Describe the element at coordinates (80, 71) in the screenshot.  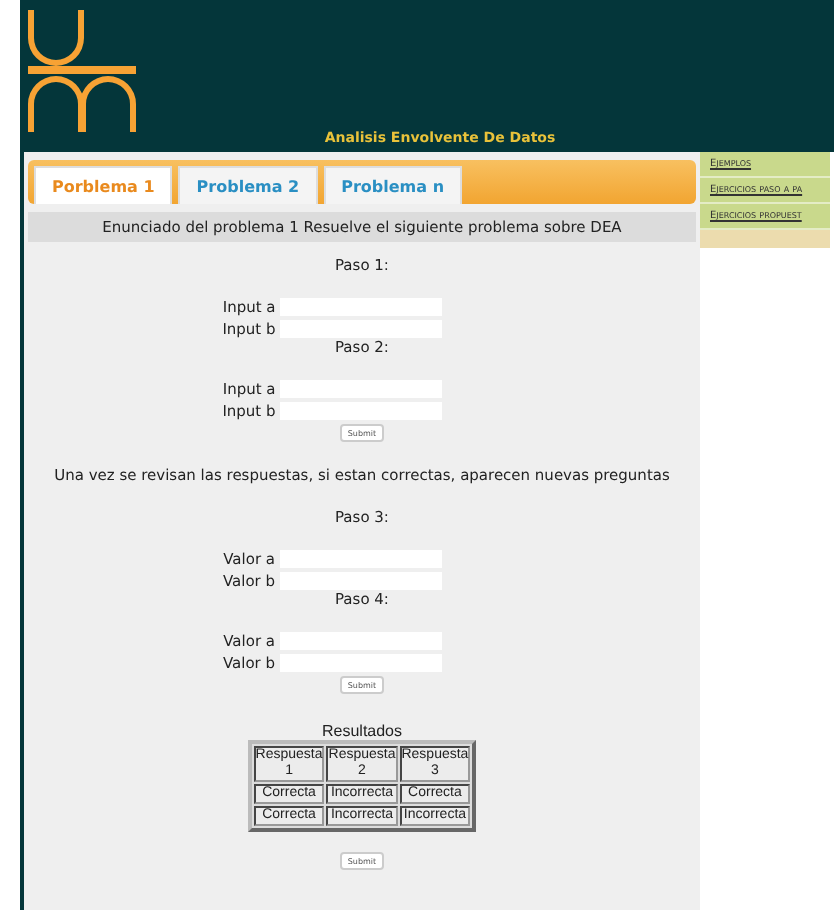
I see `logo-icon` at that location.